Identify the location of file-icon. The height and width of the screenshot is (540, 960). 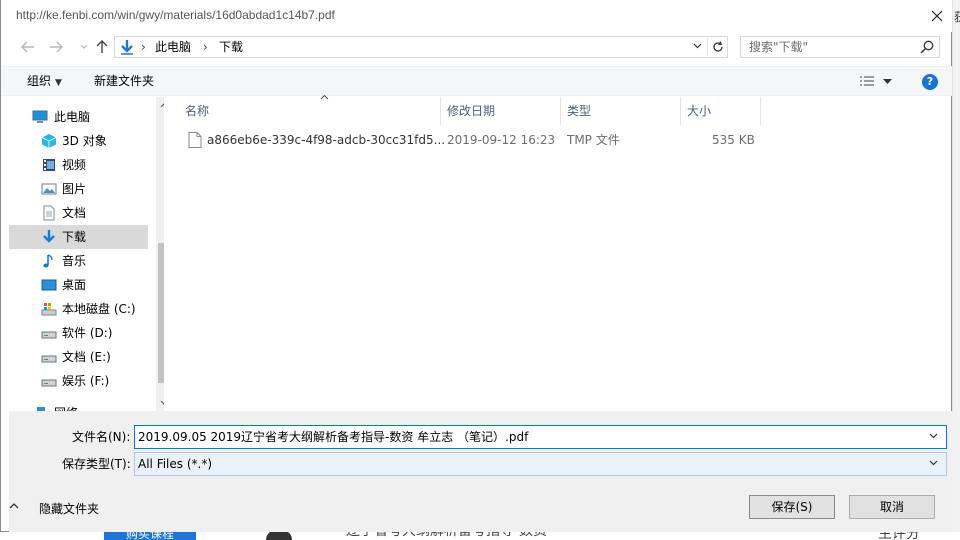
(195, 140).